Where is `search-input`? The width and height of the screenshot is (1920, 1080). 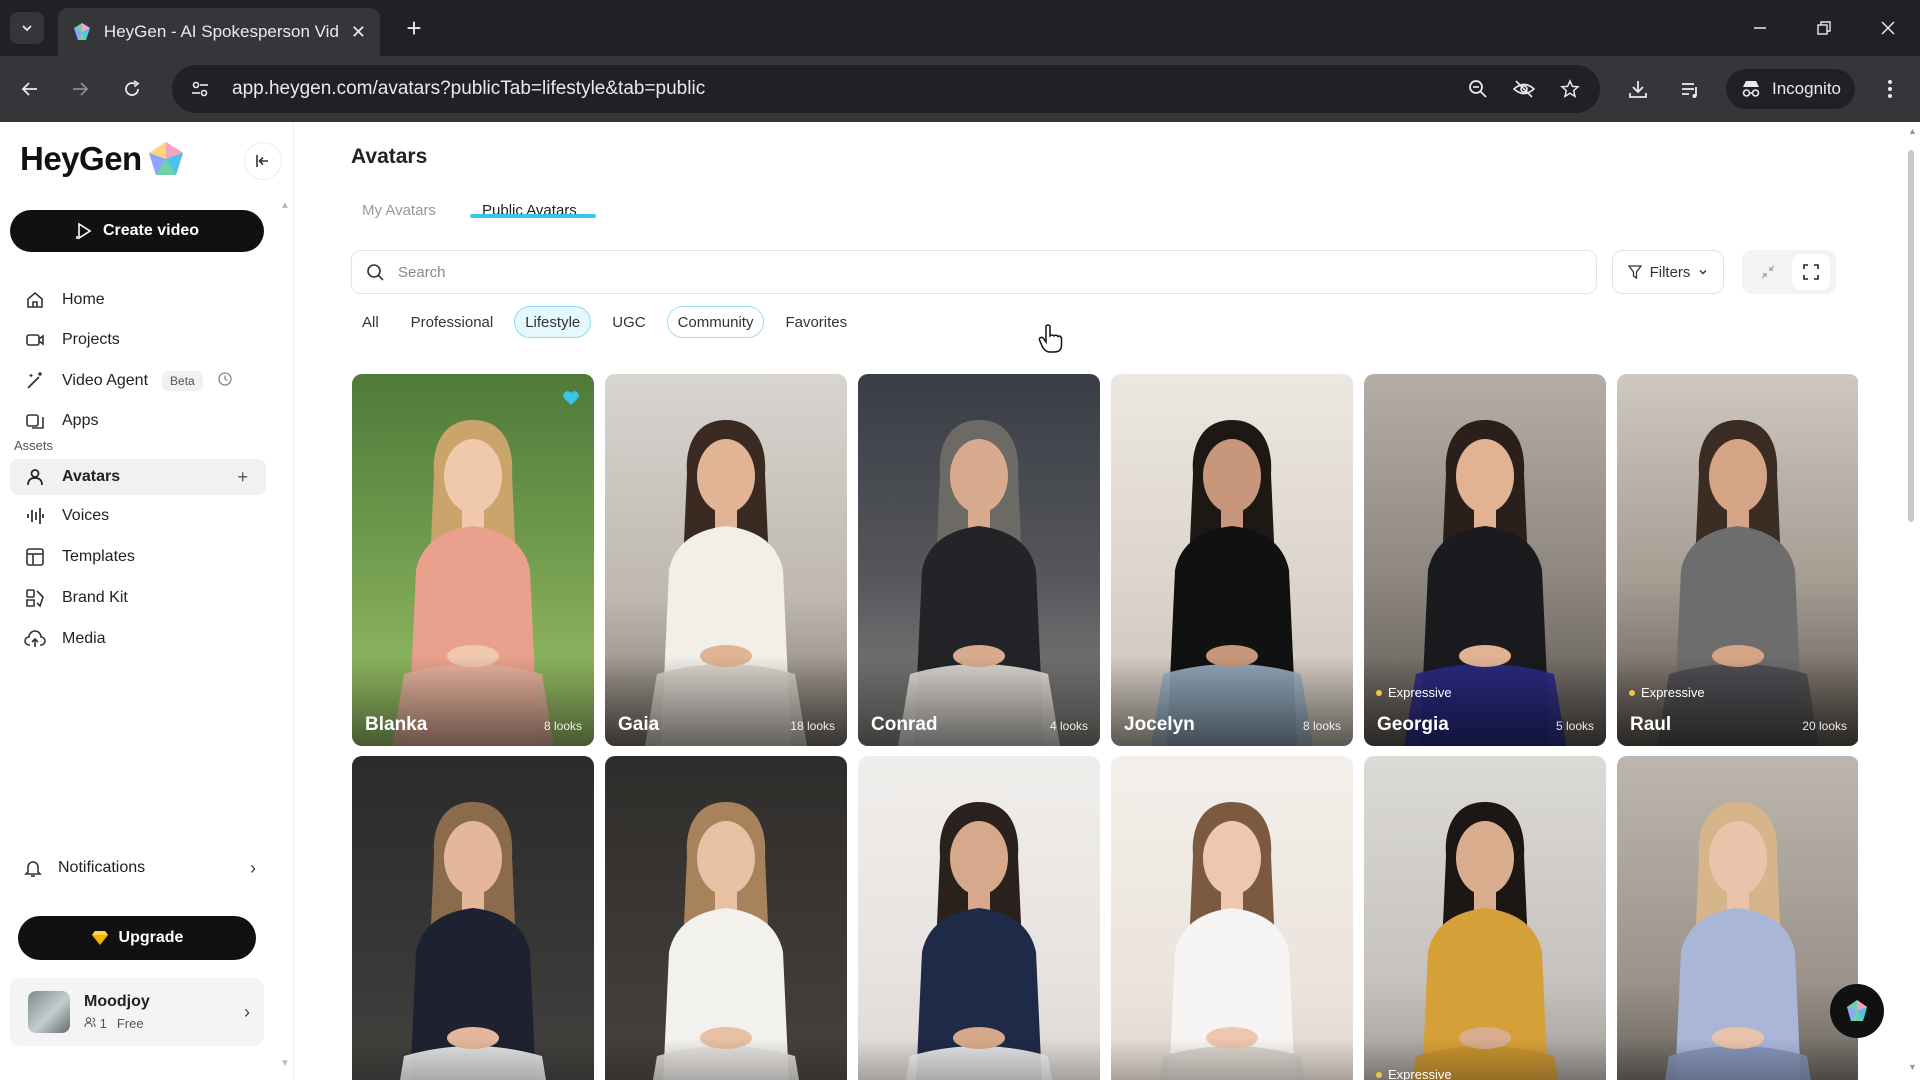
search-input is located at coordinates (948, 272).